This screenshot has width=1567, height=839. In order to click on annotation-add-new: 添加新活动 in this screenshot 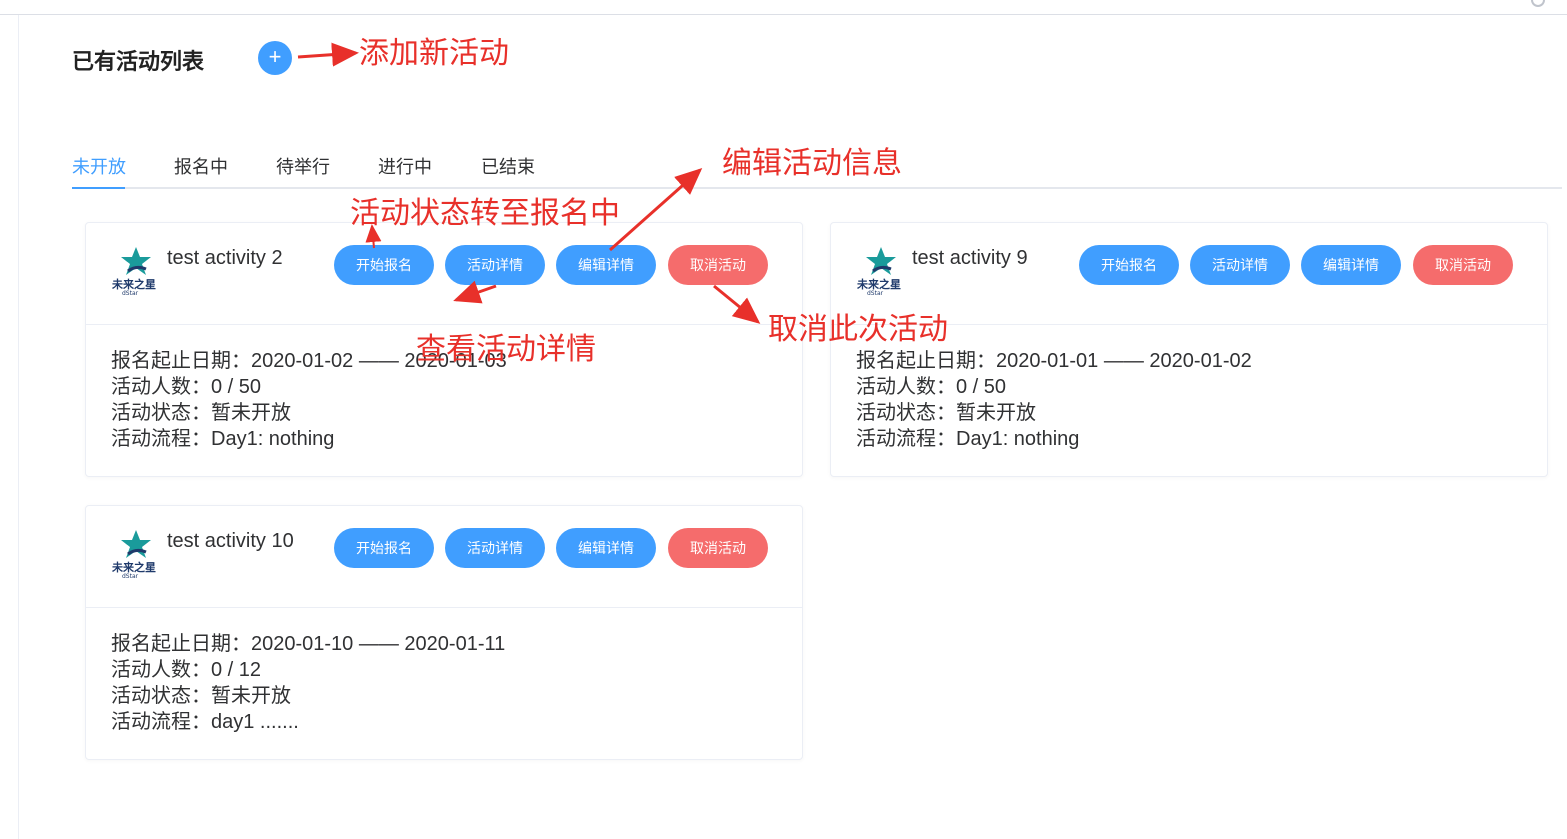, I will do `click(434, 53)`.